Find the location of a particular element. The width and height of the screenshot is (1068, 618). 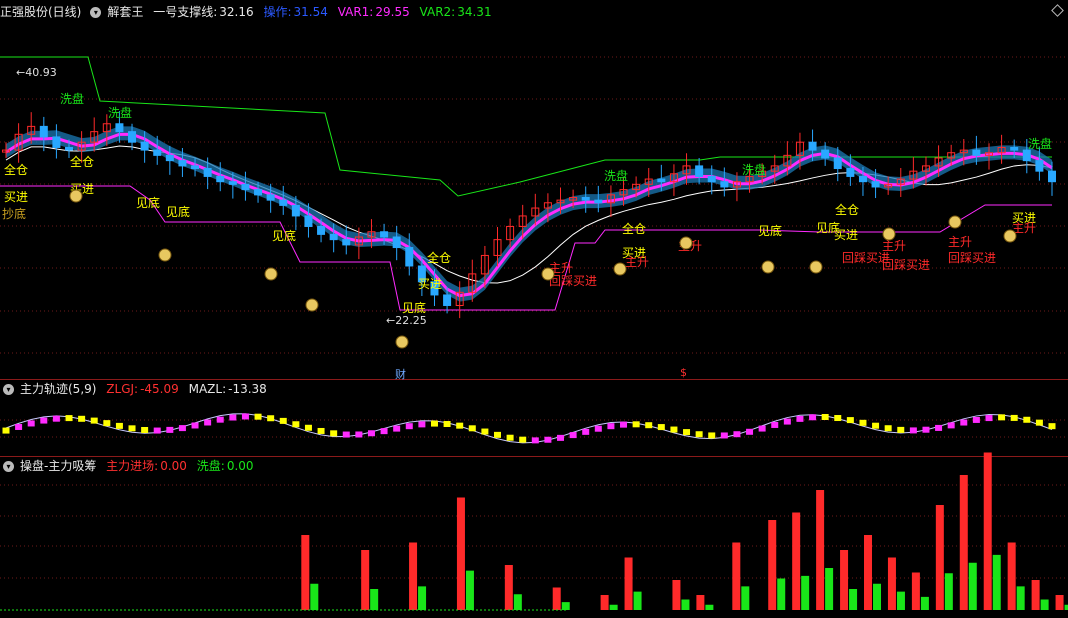

mazl-line is located at coordinates (529, 428).